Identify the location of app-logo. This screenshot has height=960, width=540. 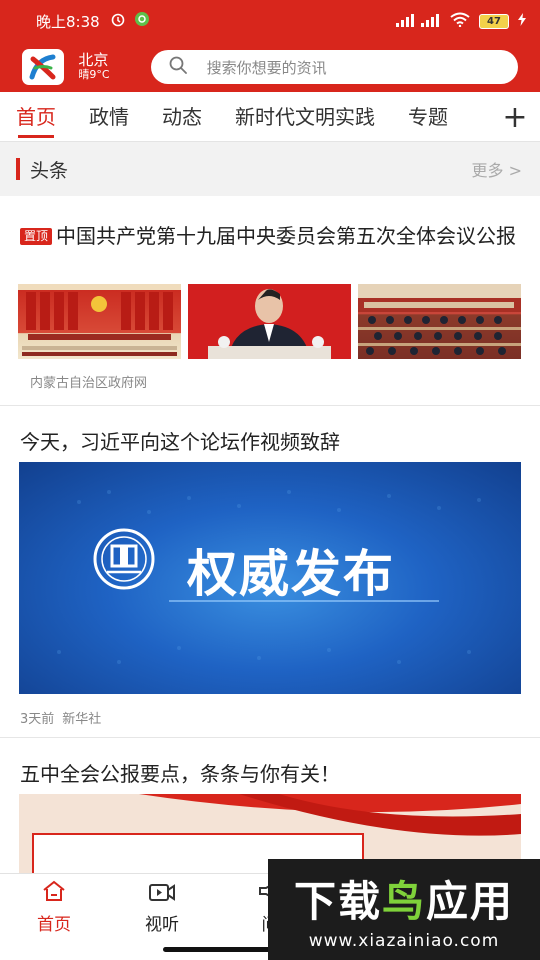
(43, 67).